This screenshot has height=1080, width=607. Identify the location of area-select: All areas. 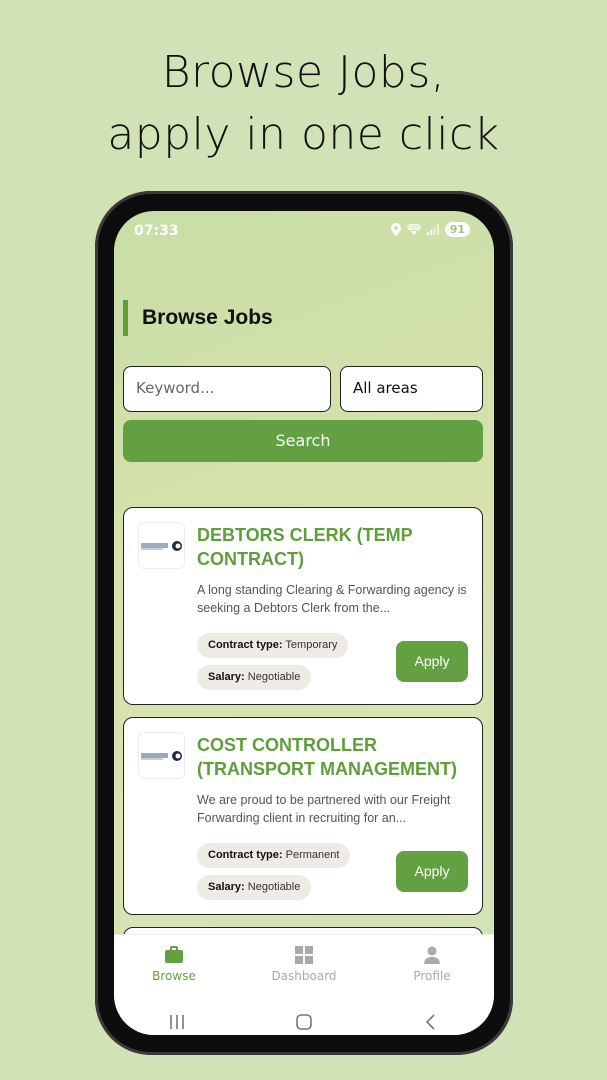
(411, 389).